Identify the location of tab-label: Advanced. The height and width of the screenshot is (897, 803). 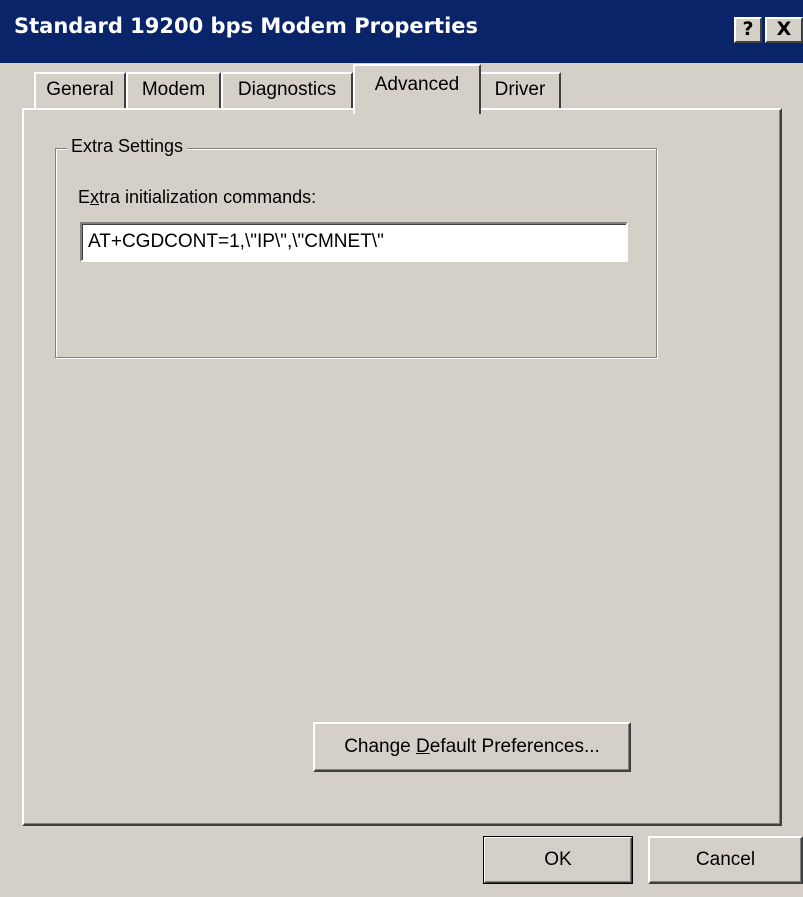
(417, 84).